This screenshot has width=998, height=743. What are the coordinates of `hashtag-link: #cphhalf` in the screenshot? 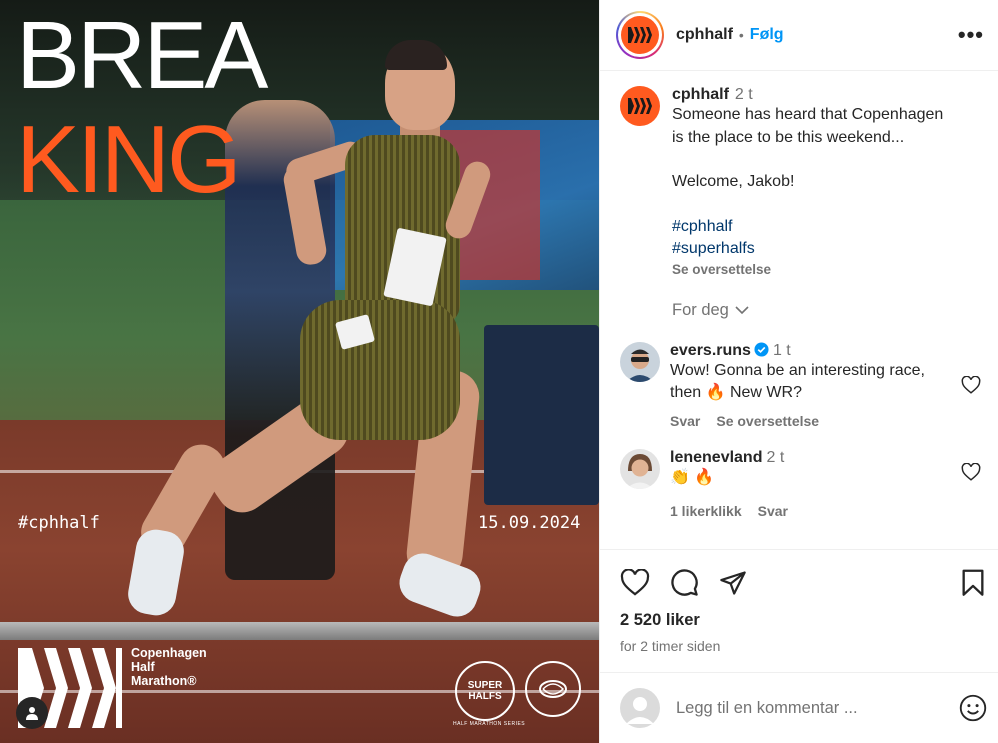 It's located at (822, 227).